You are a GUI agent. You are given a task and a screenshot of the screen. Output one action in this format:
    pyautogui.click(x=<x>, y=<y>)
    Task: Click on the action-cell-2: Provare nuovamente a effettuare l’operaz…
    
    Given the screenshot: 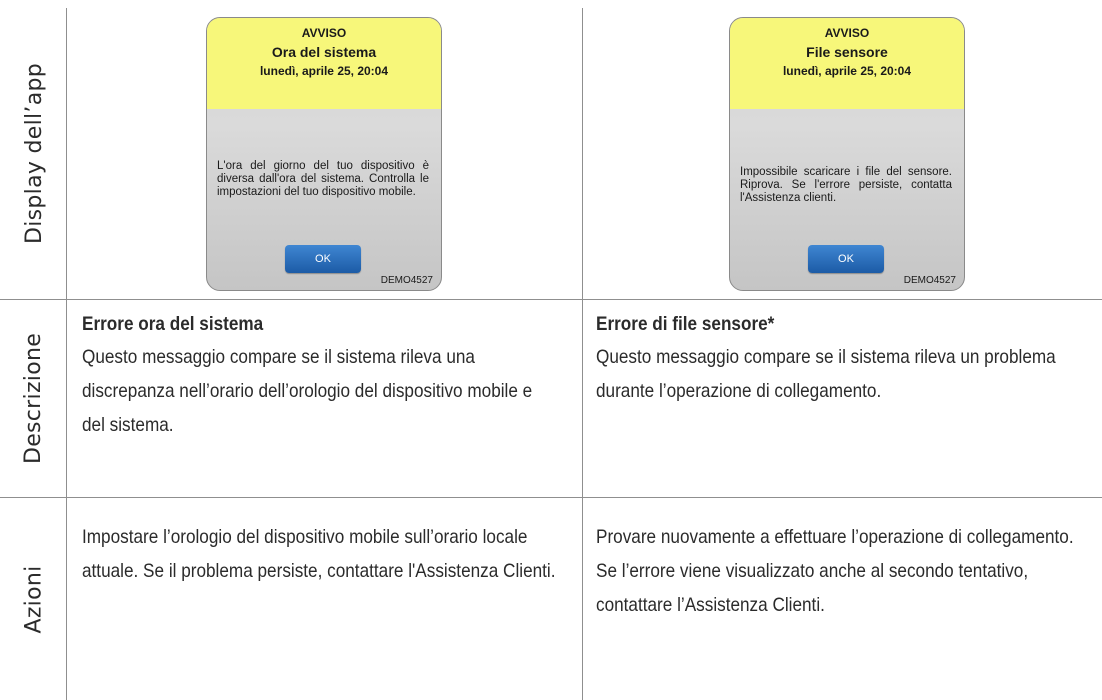 What is the action you would take?
    pyautogui.click(x=835, y=571)
    